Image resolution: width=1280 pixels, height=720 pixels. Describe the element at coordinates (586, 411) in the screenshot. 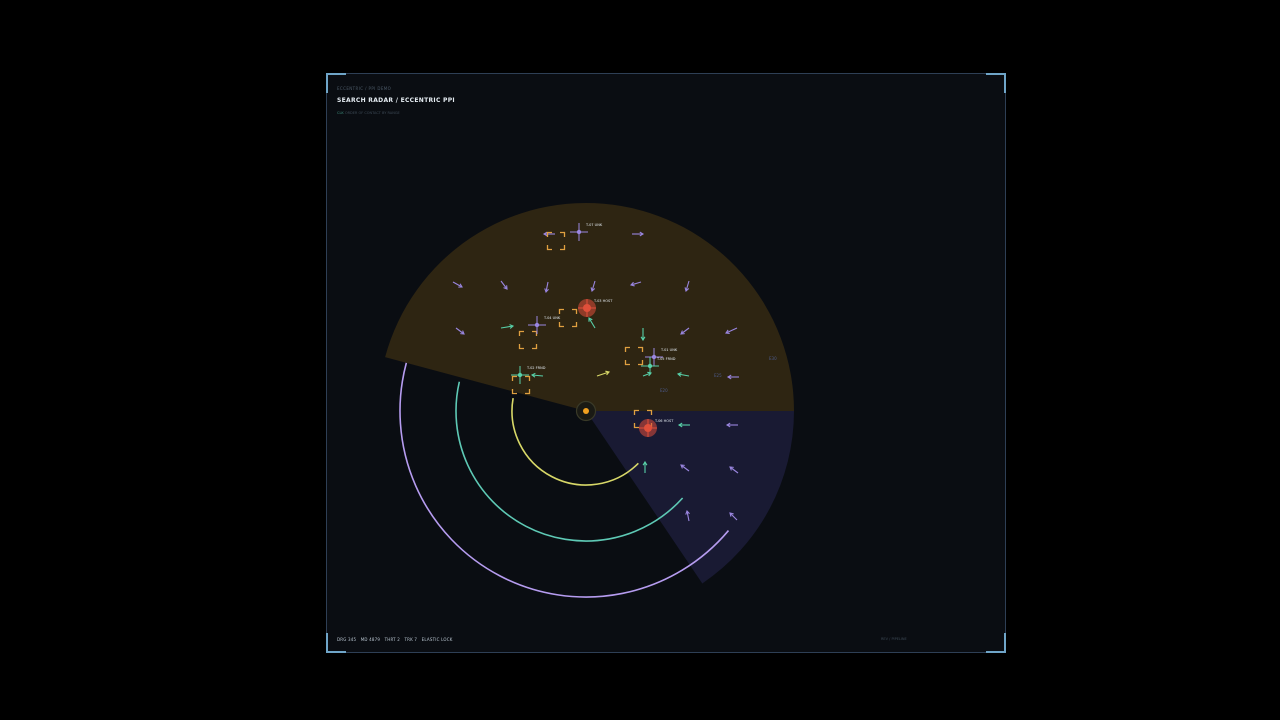

I see `own-ship-marker` at that location.